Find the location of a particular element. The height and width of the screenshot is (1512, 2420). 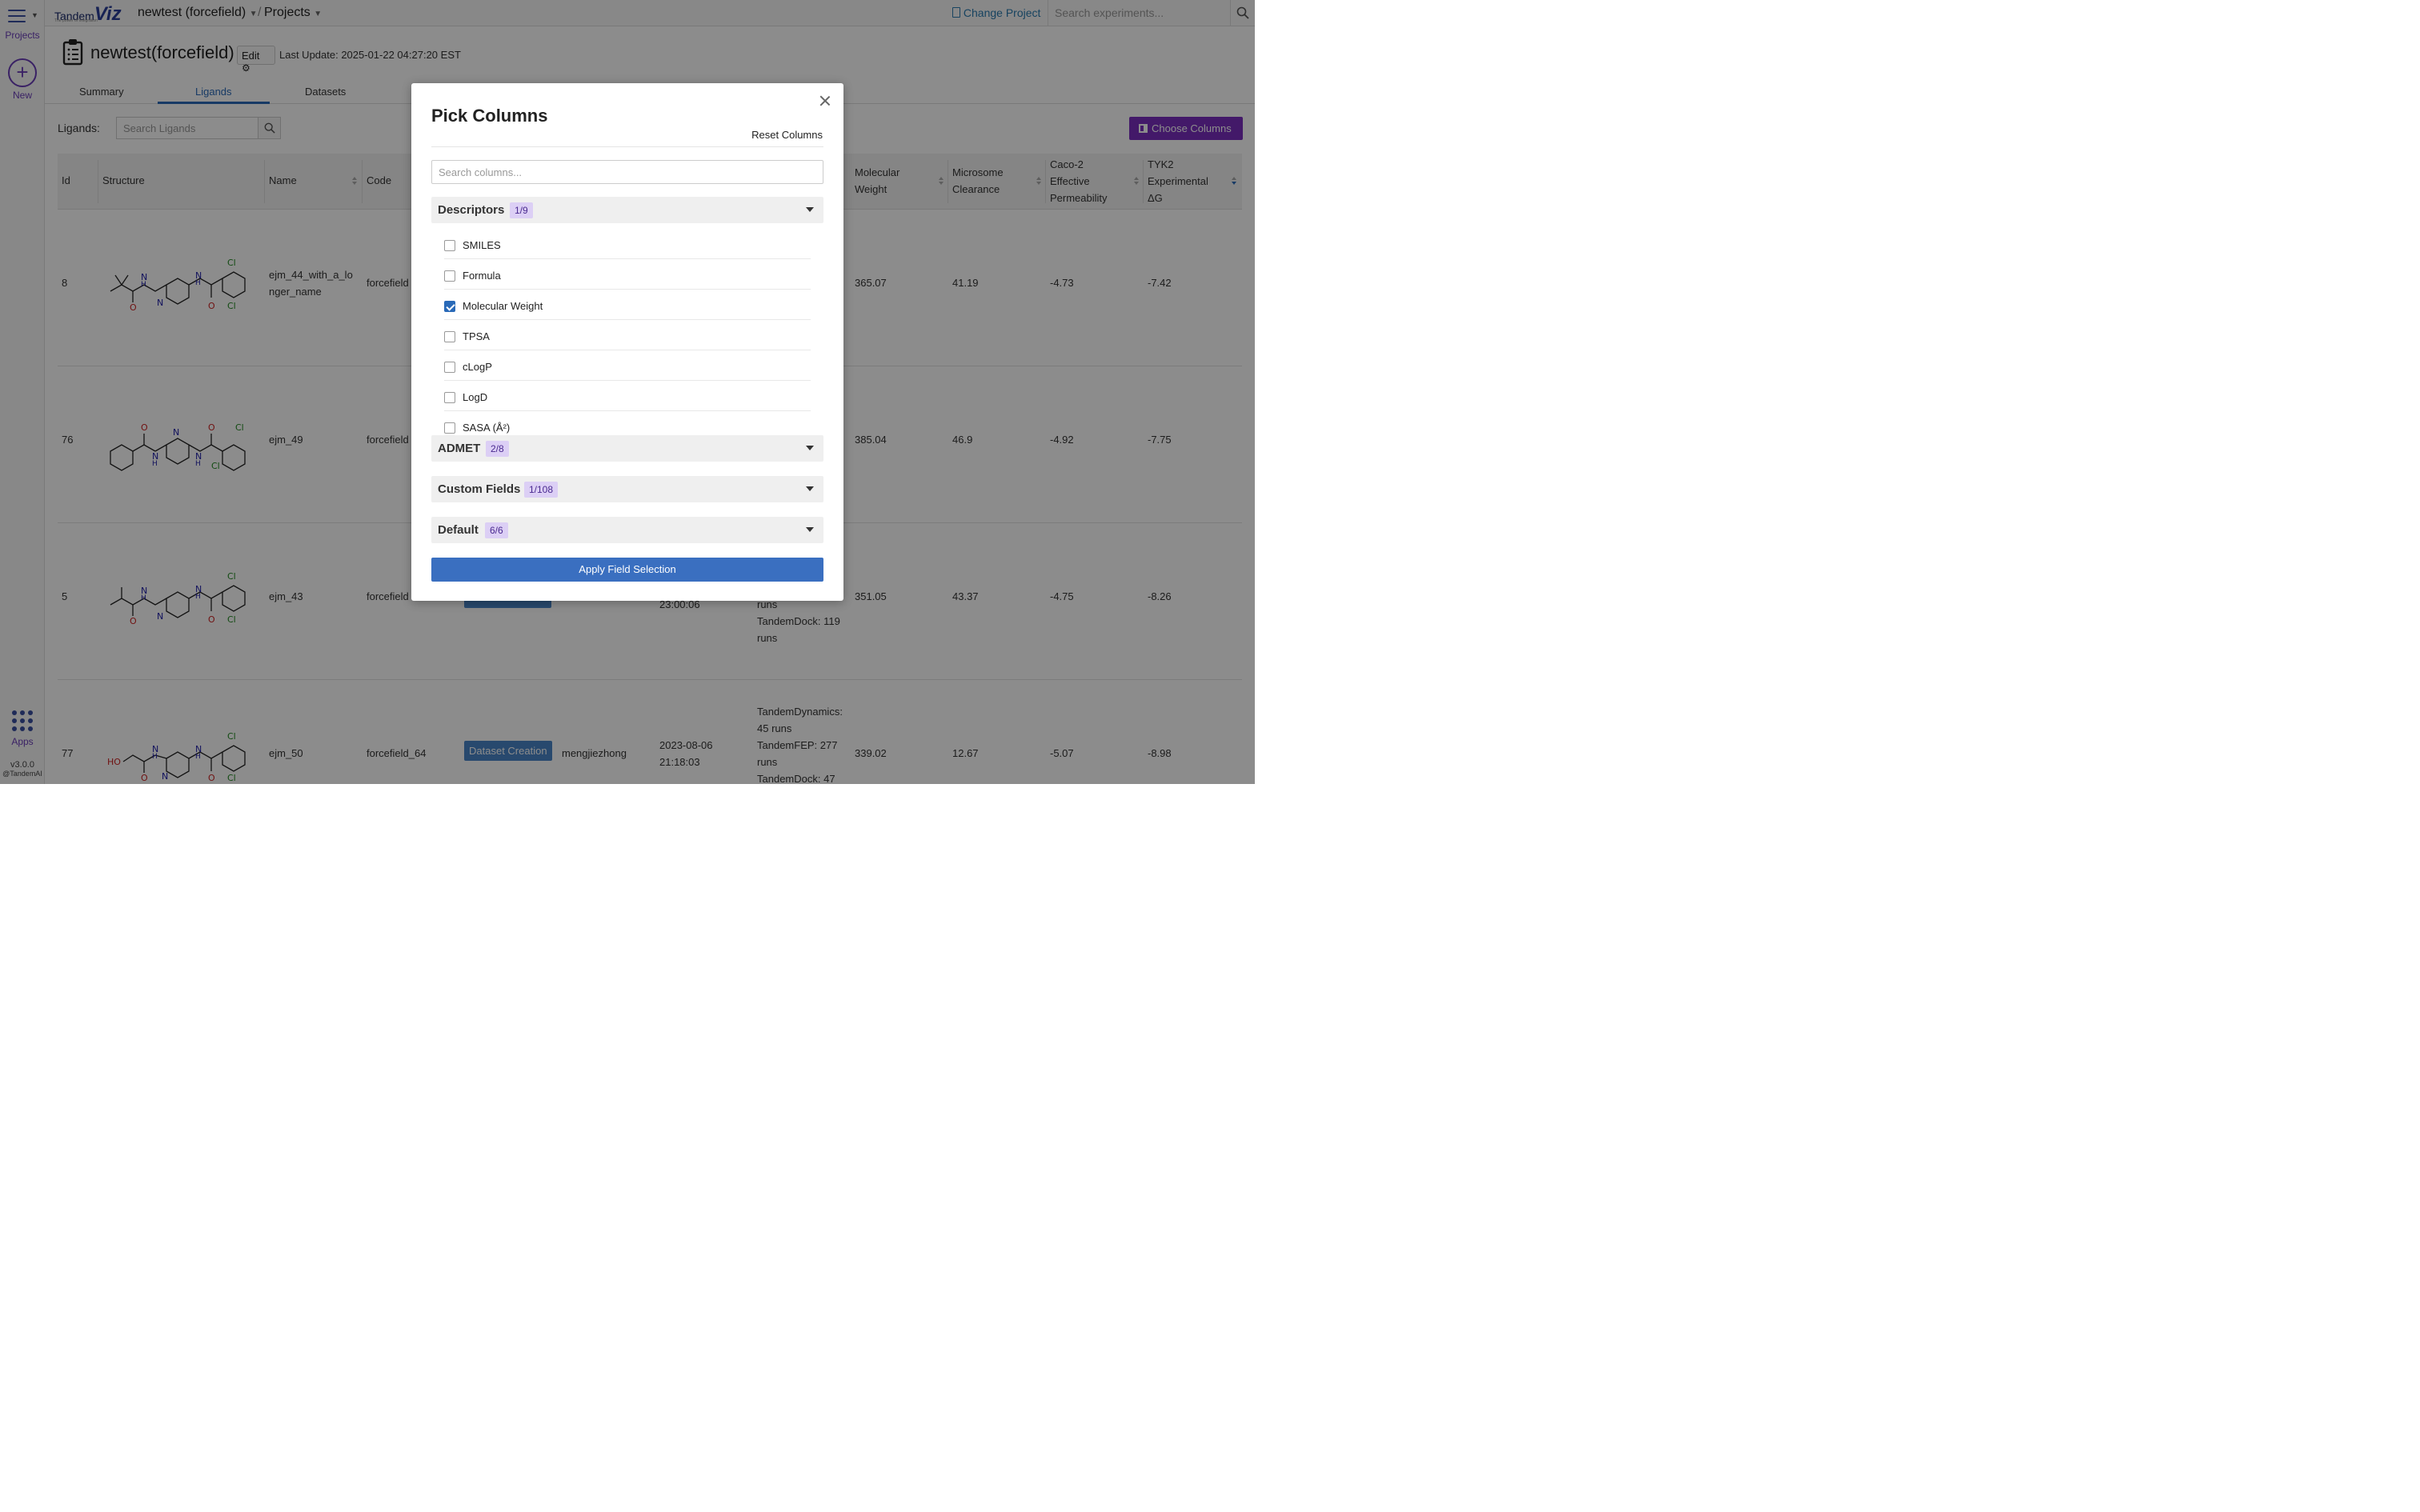

group-name: Descriptors is located at coordinates (471, 210).